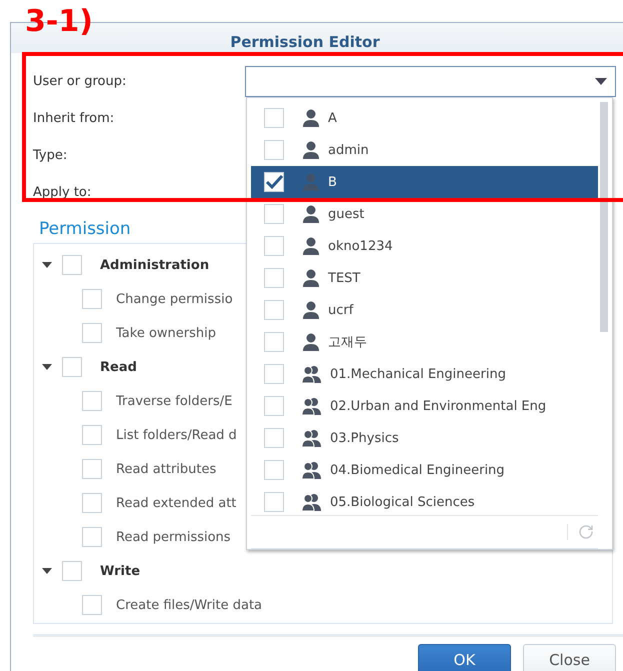 Image resolution: width=623 pixels, height=671 pixels. Describe the element at coordinates (424, 374) in the screenshot. I see `dropdown-option: 01.Mechanical Engineering` at that location.